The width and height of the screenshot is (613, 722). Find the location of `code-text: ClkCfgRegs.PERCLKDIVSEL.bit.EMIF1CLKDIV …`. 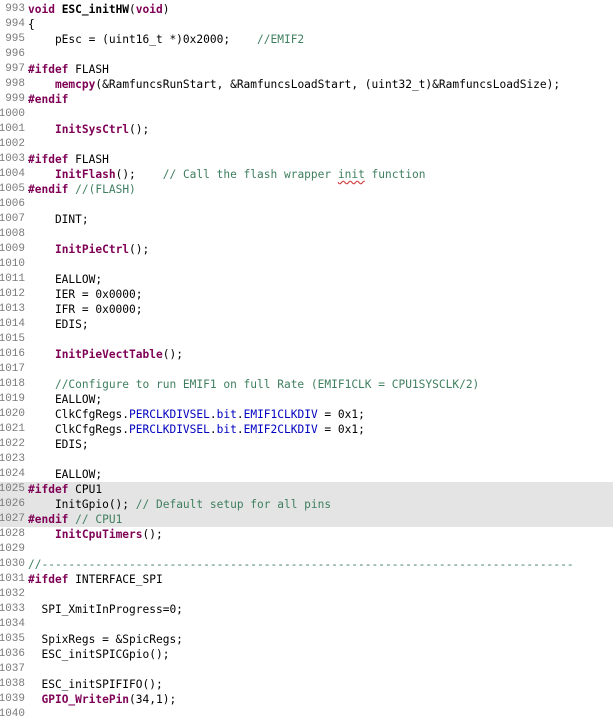

code-text: ClkCfgRegs.PERCLKDIVSEL.bit.EMIF1CLKDIV … is located at coordinates (196, 414).